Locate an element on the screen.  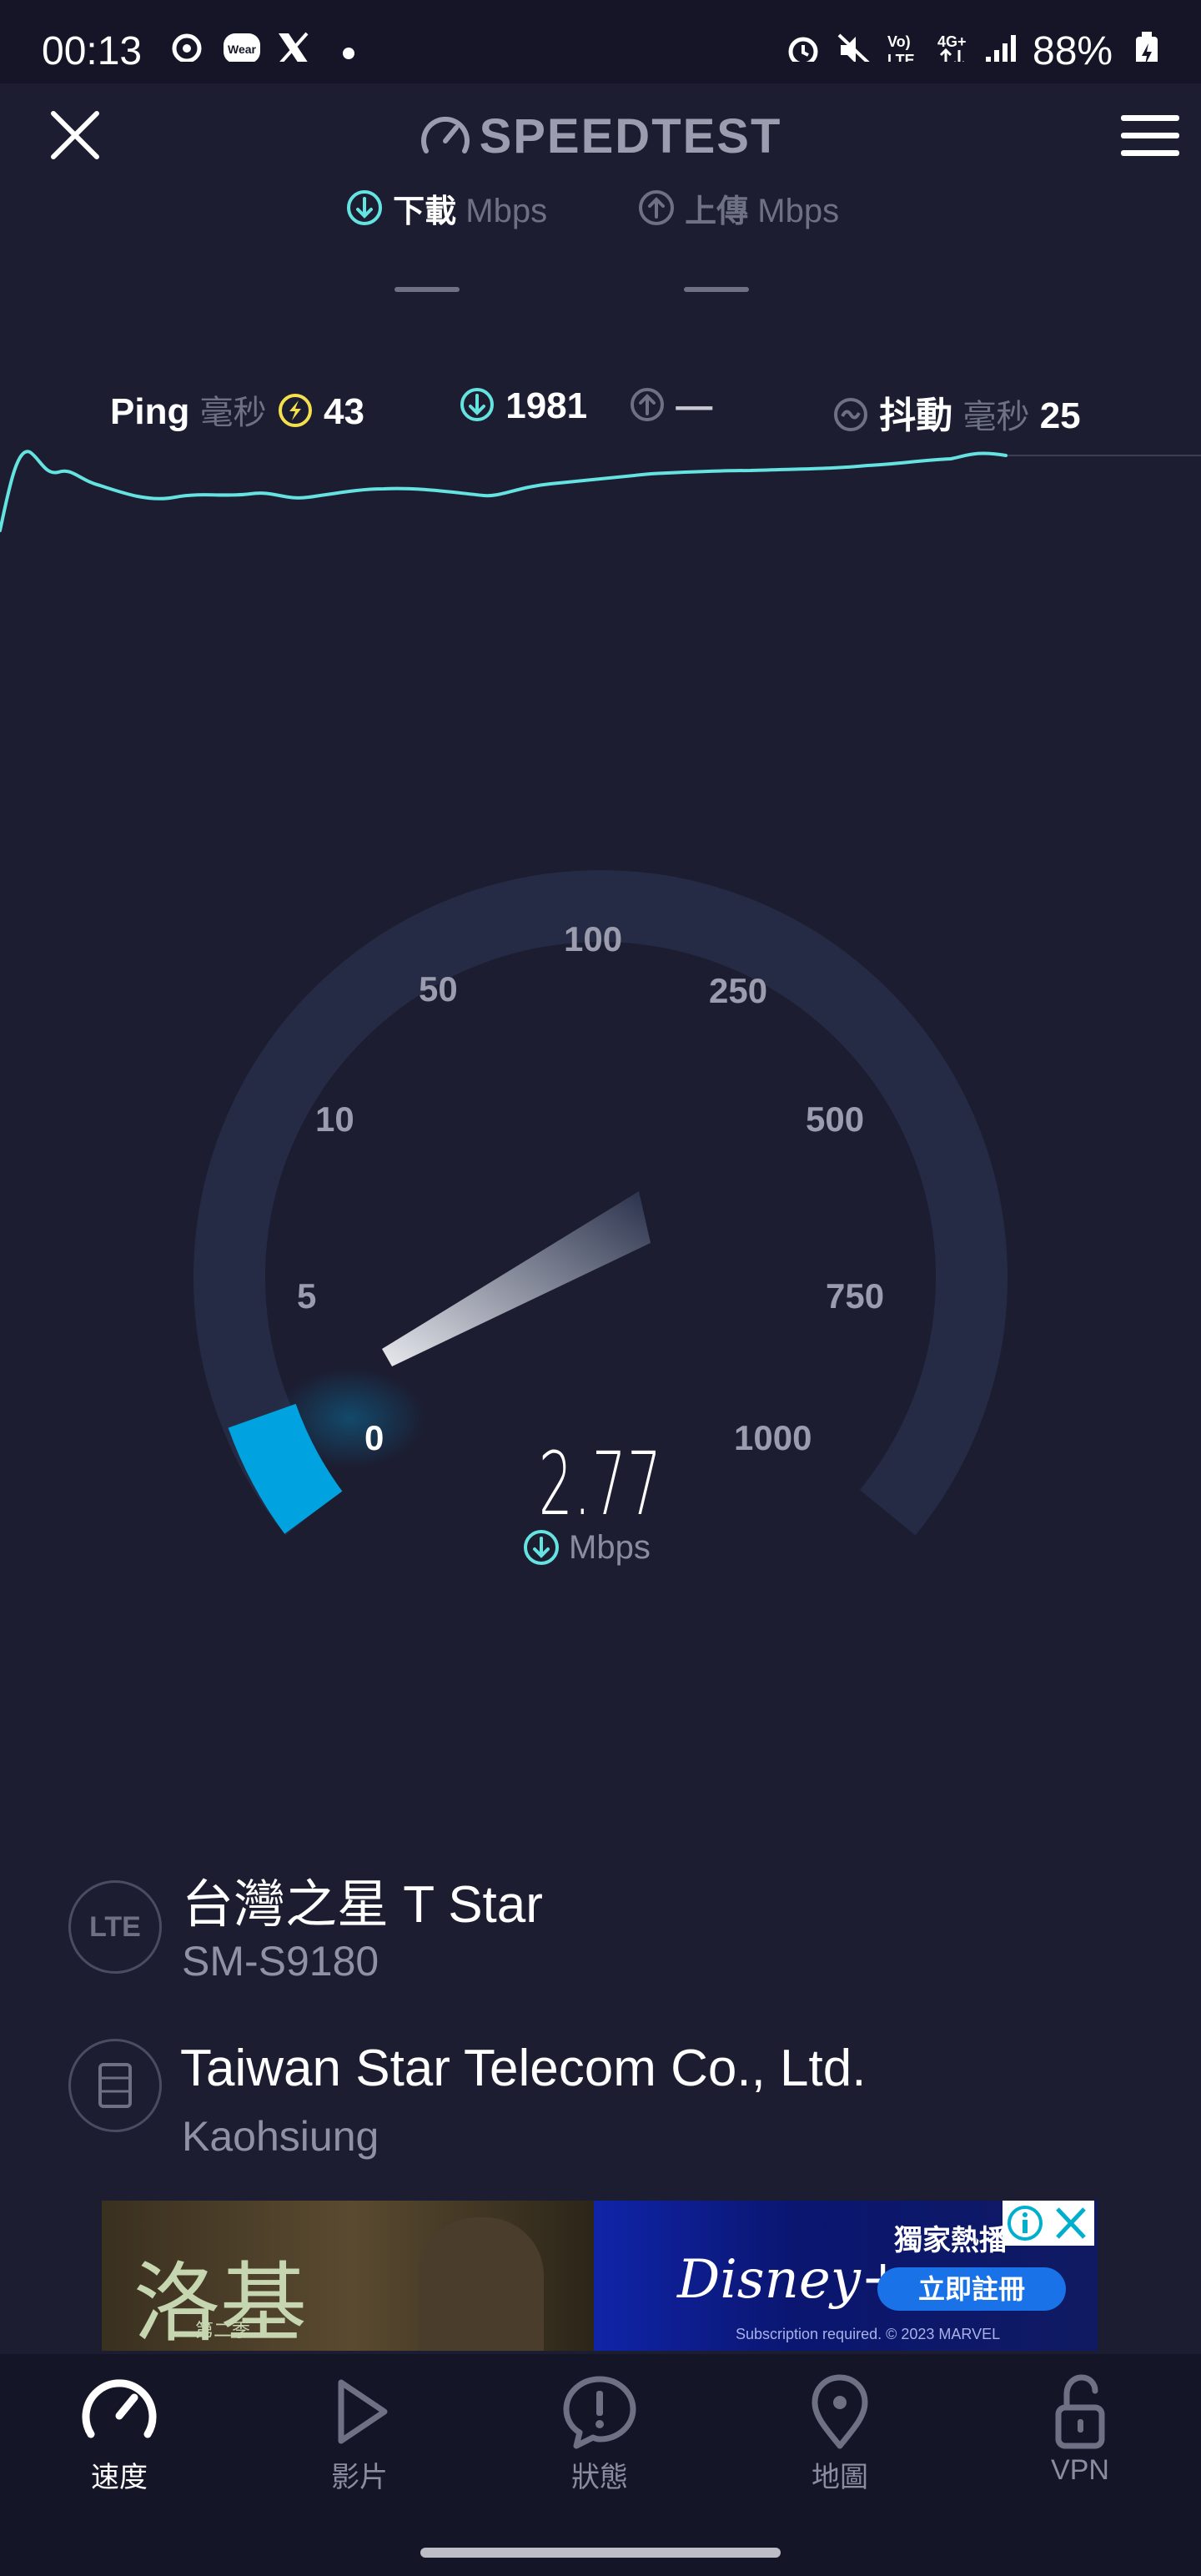
gauge-tick-750: 750 is located at coordinates (856, 1296).